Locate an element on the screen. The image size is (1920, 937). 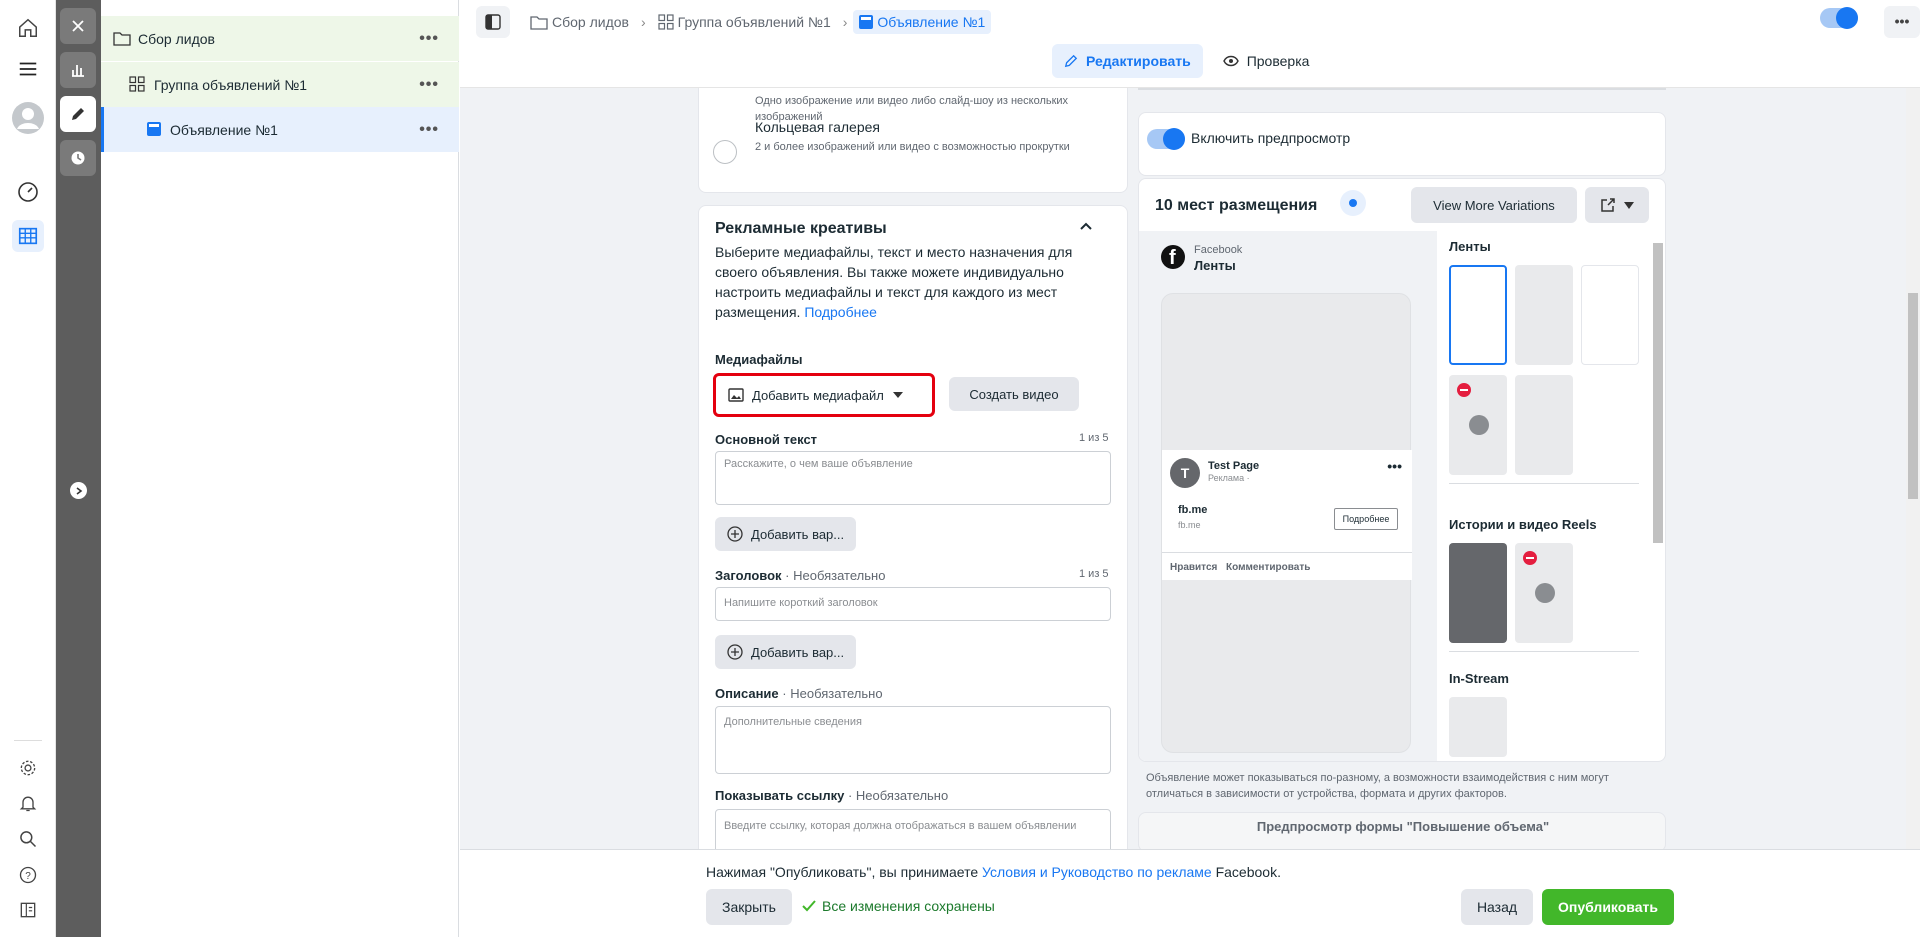
headline-label: Заголовок · Необязательно is located at coordinates (800, 575).